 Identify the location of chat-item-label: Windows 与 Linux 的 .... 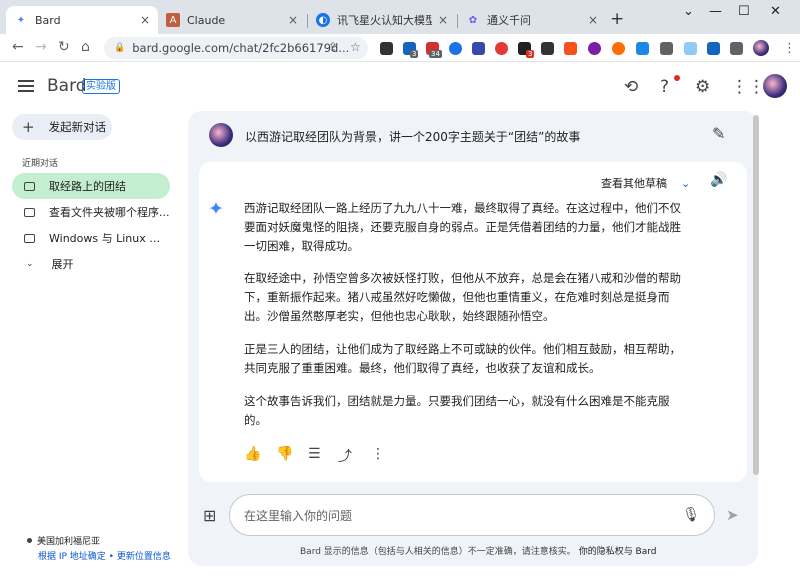
(109, 238).